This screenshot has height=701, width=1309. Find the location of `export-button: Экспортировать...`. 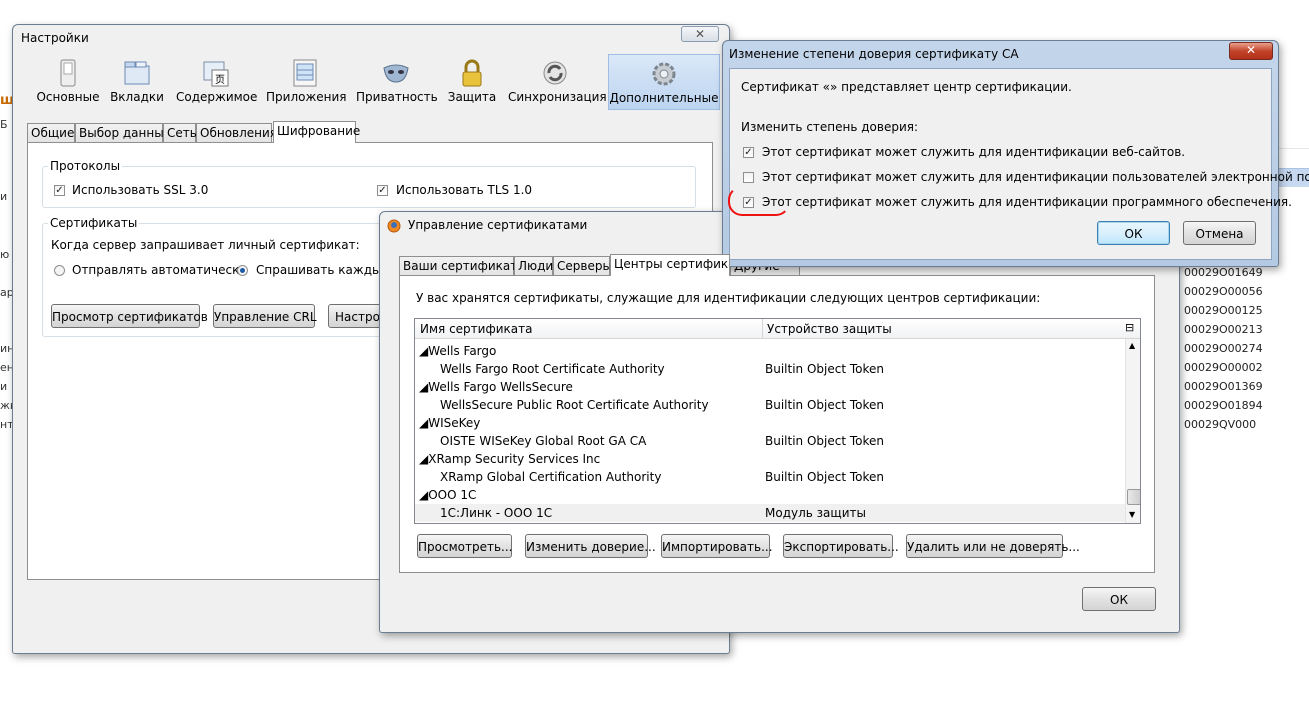

export-button: Экспортировать... is located at coordinates (841, 546).